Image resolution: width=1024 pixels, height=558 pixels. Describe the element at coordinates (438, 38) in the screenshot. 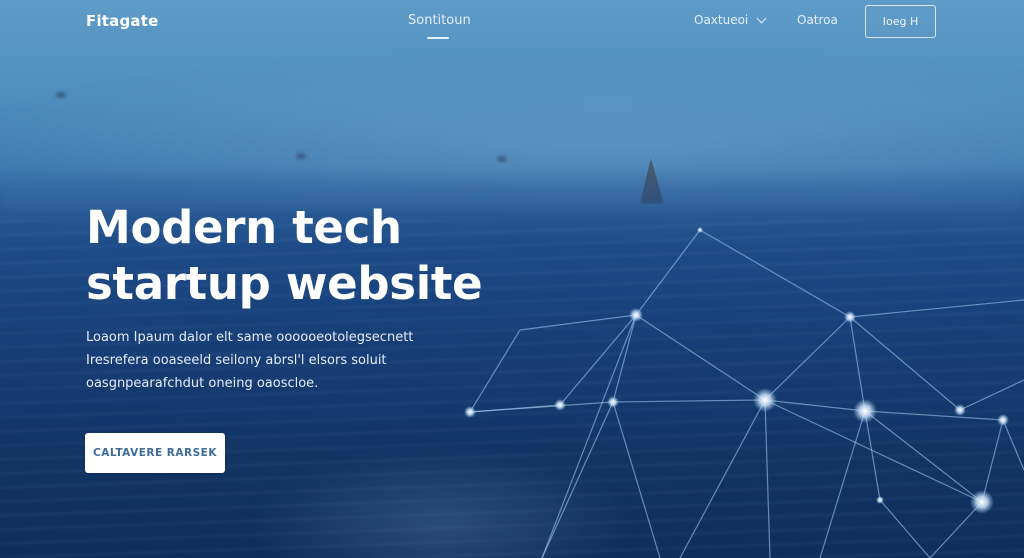

I see `active-link-underline` at that location.